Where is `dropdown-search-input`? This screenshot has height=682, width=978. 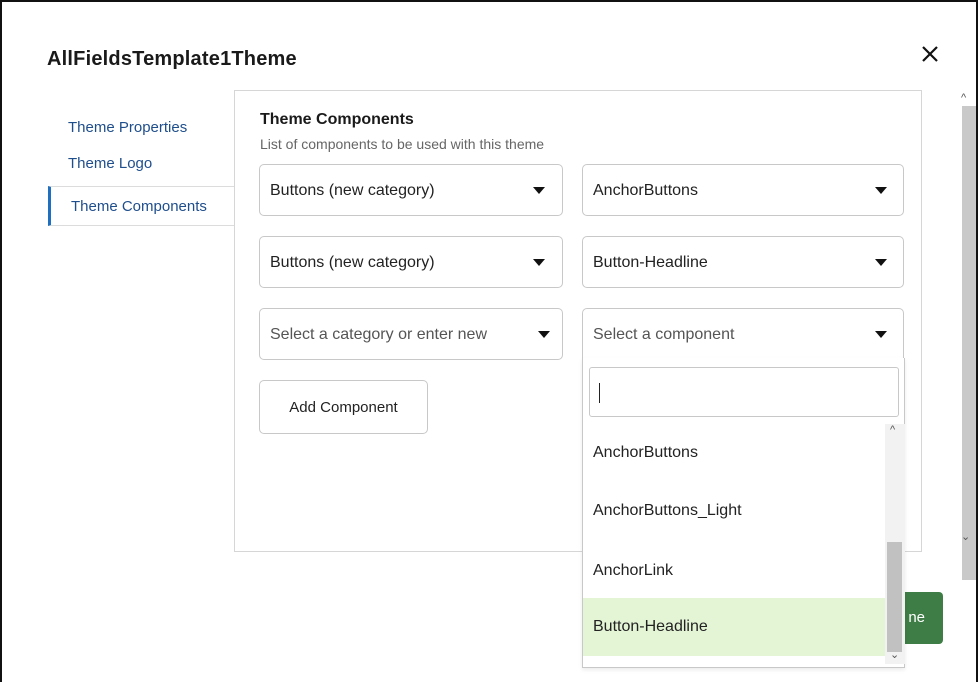 dropdown-search-input is located at coordinates (744, 392).